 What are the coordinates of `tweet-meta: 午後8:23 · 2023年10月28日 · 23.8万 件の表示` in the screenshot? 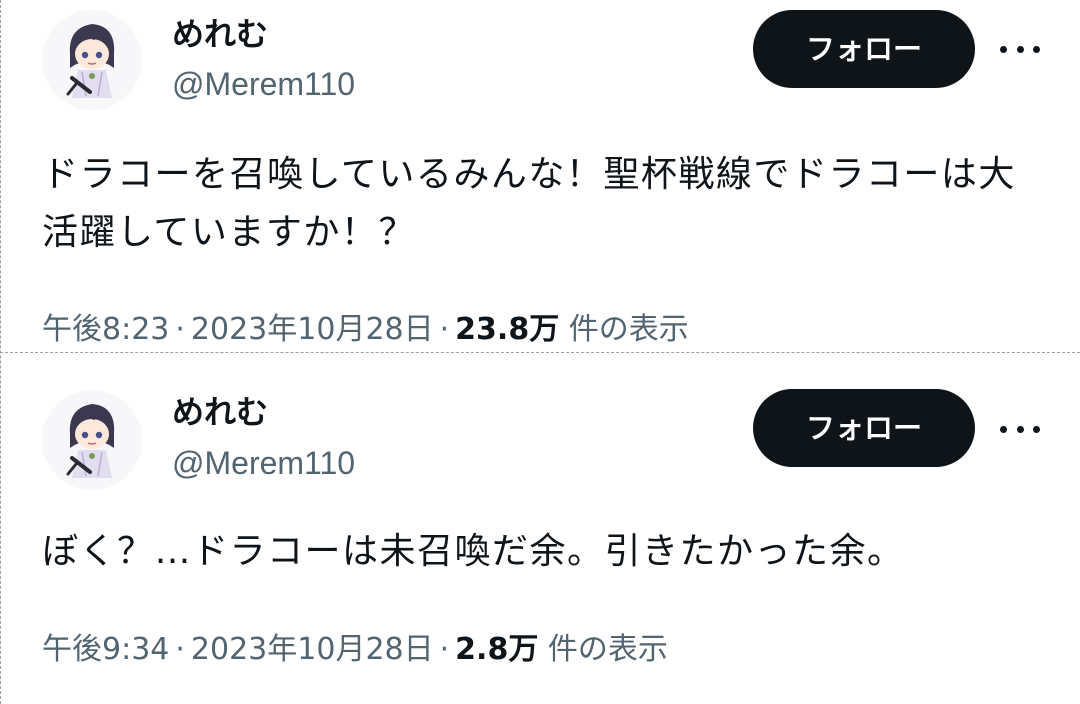 It's located at (365, 330).